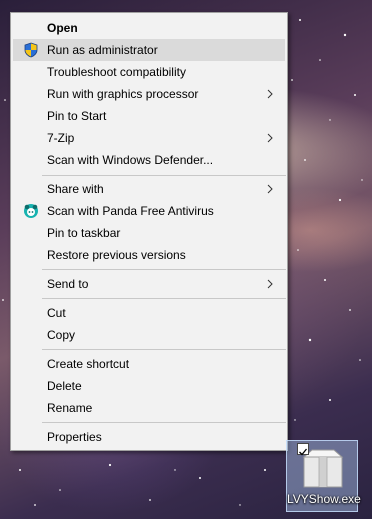 Image resolution: width=372 pixels, height=519 pixels. What do you see at coordinates (149, 364) in the screenshot?
I see `menu-item-create-shortcut: Create shortcut` at bounding box center [149, 364].